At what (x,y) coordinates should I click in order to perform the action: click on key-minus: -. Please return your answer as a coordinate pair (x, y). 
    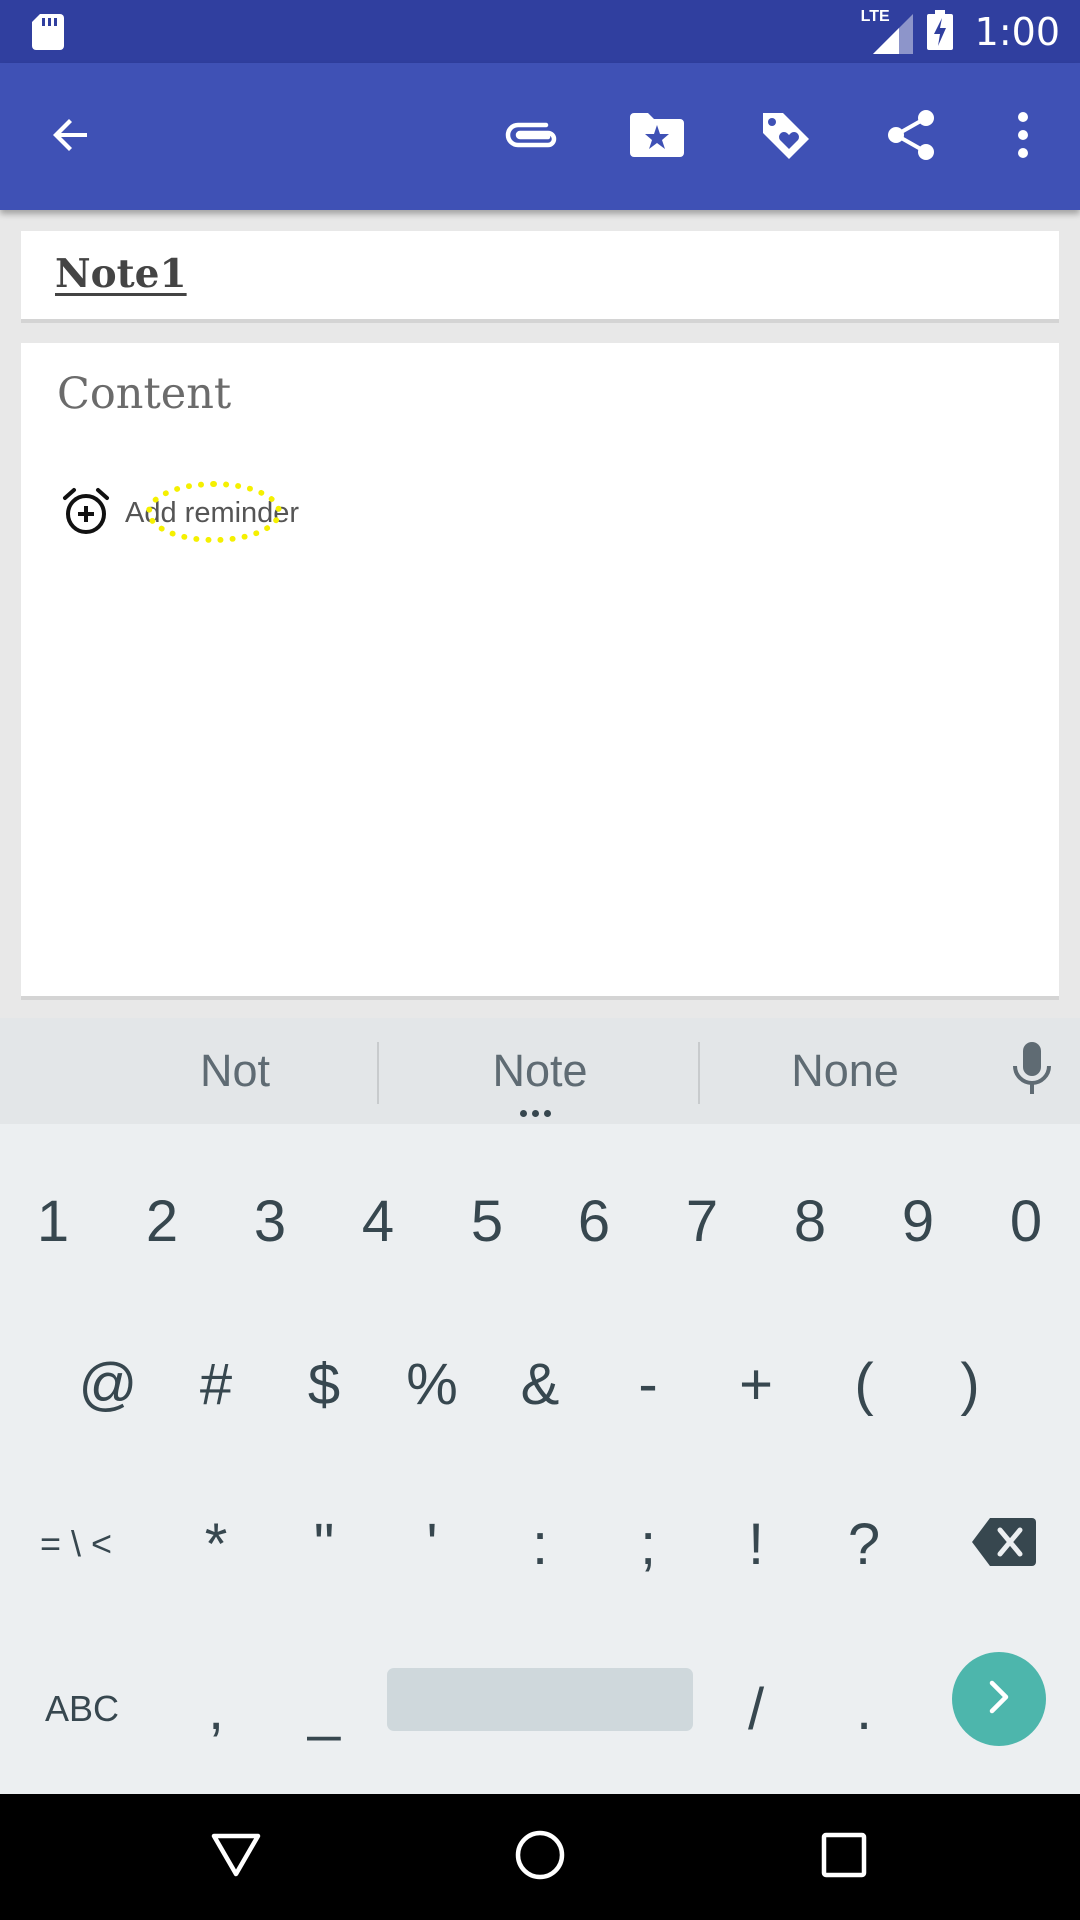
    Looking at the image, I should click on (648, 1384).